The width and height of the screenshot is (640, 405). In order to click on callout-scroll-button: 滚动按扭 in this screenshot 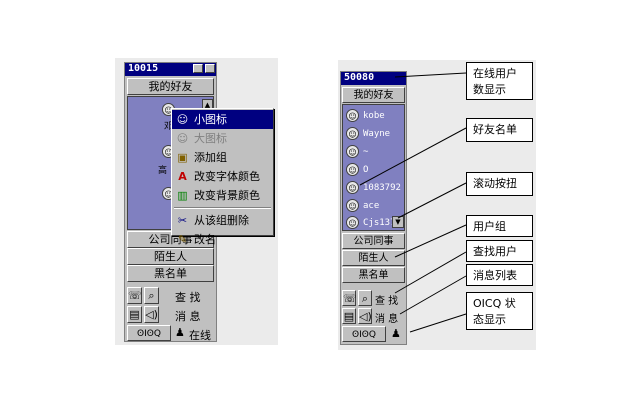, I will do `click(499, 184)`.